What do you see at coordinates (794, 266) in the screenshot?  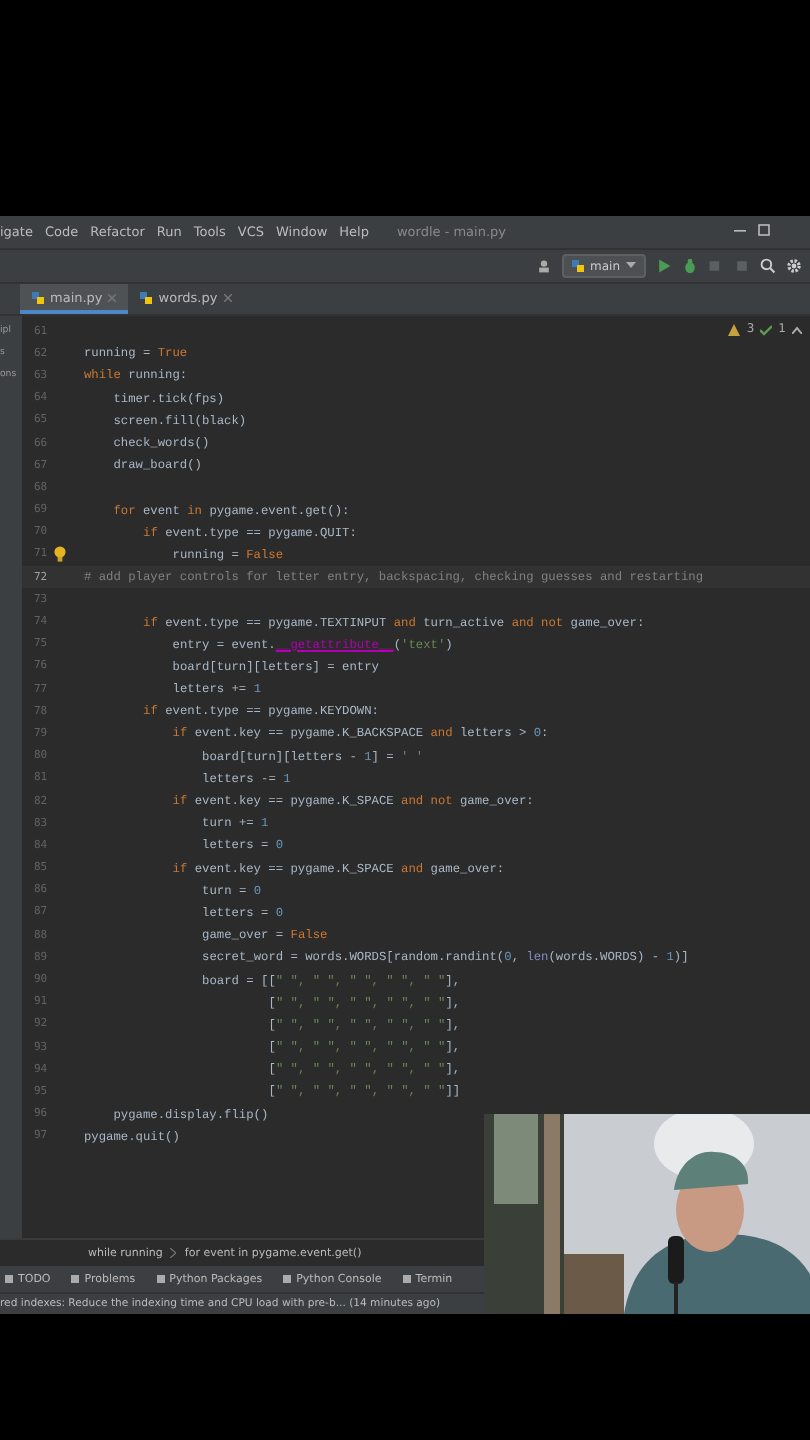 I see `settings-icon` at bounding box center [794, 266].